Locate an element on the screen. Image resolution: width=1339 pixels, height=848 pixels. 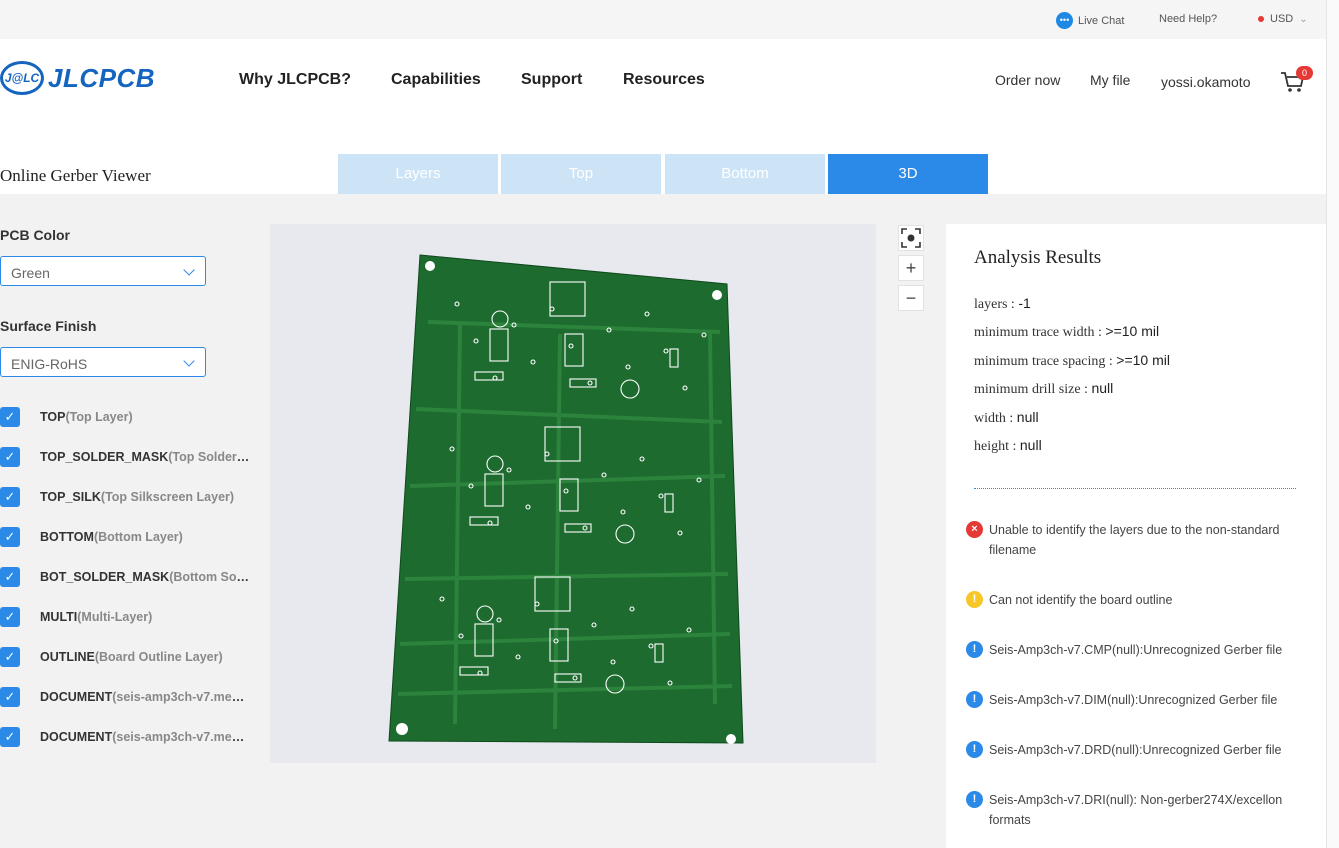
layer-name: BOTTOM is located at coordinates (67, 537).